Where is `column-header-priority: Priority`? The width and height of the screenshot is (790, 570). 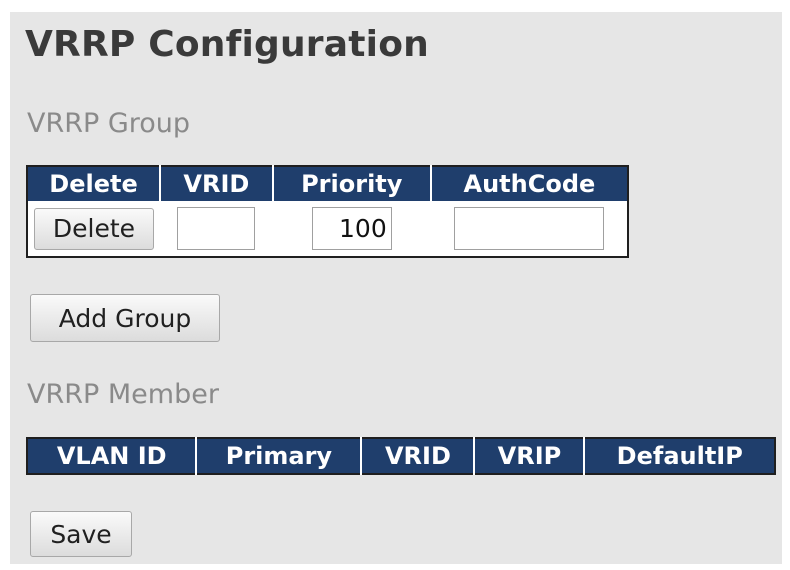 column-header-priority: Priority is located at coordinates (351, 183).